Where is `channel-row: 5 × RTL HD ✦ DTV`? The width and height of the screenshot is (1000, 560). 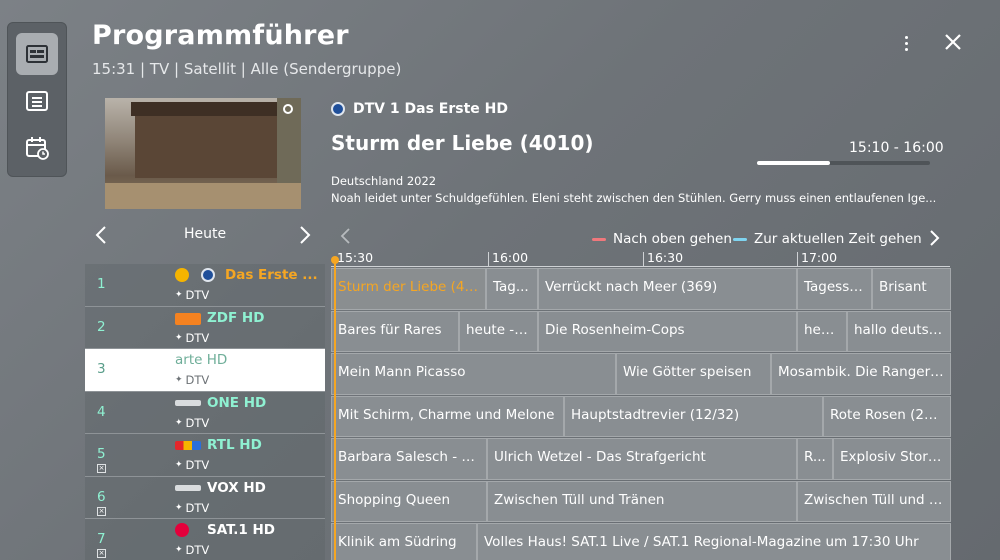
channel-row: 5 × RTL HD ✦ DTV is located at coordinates (205, 455).